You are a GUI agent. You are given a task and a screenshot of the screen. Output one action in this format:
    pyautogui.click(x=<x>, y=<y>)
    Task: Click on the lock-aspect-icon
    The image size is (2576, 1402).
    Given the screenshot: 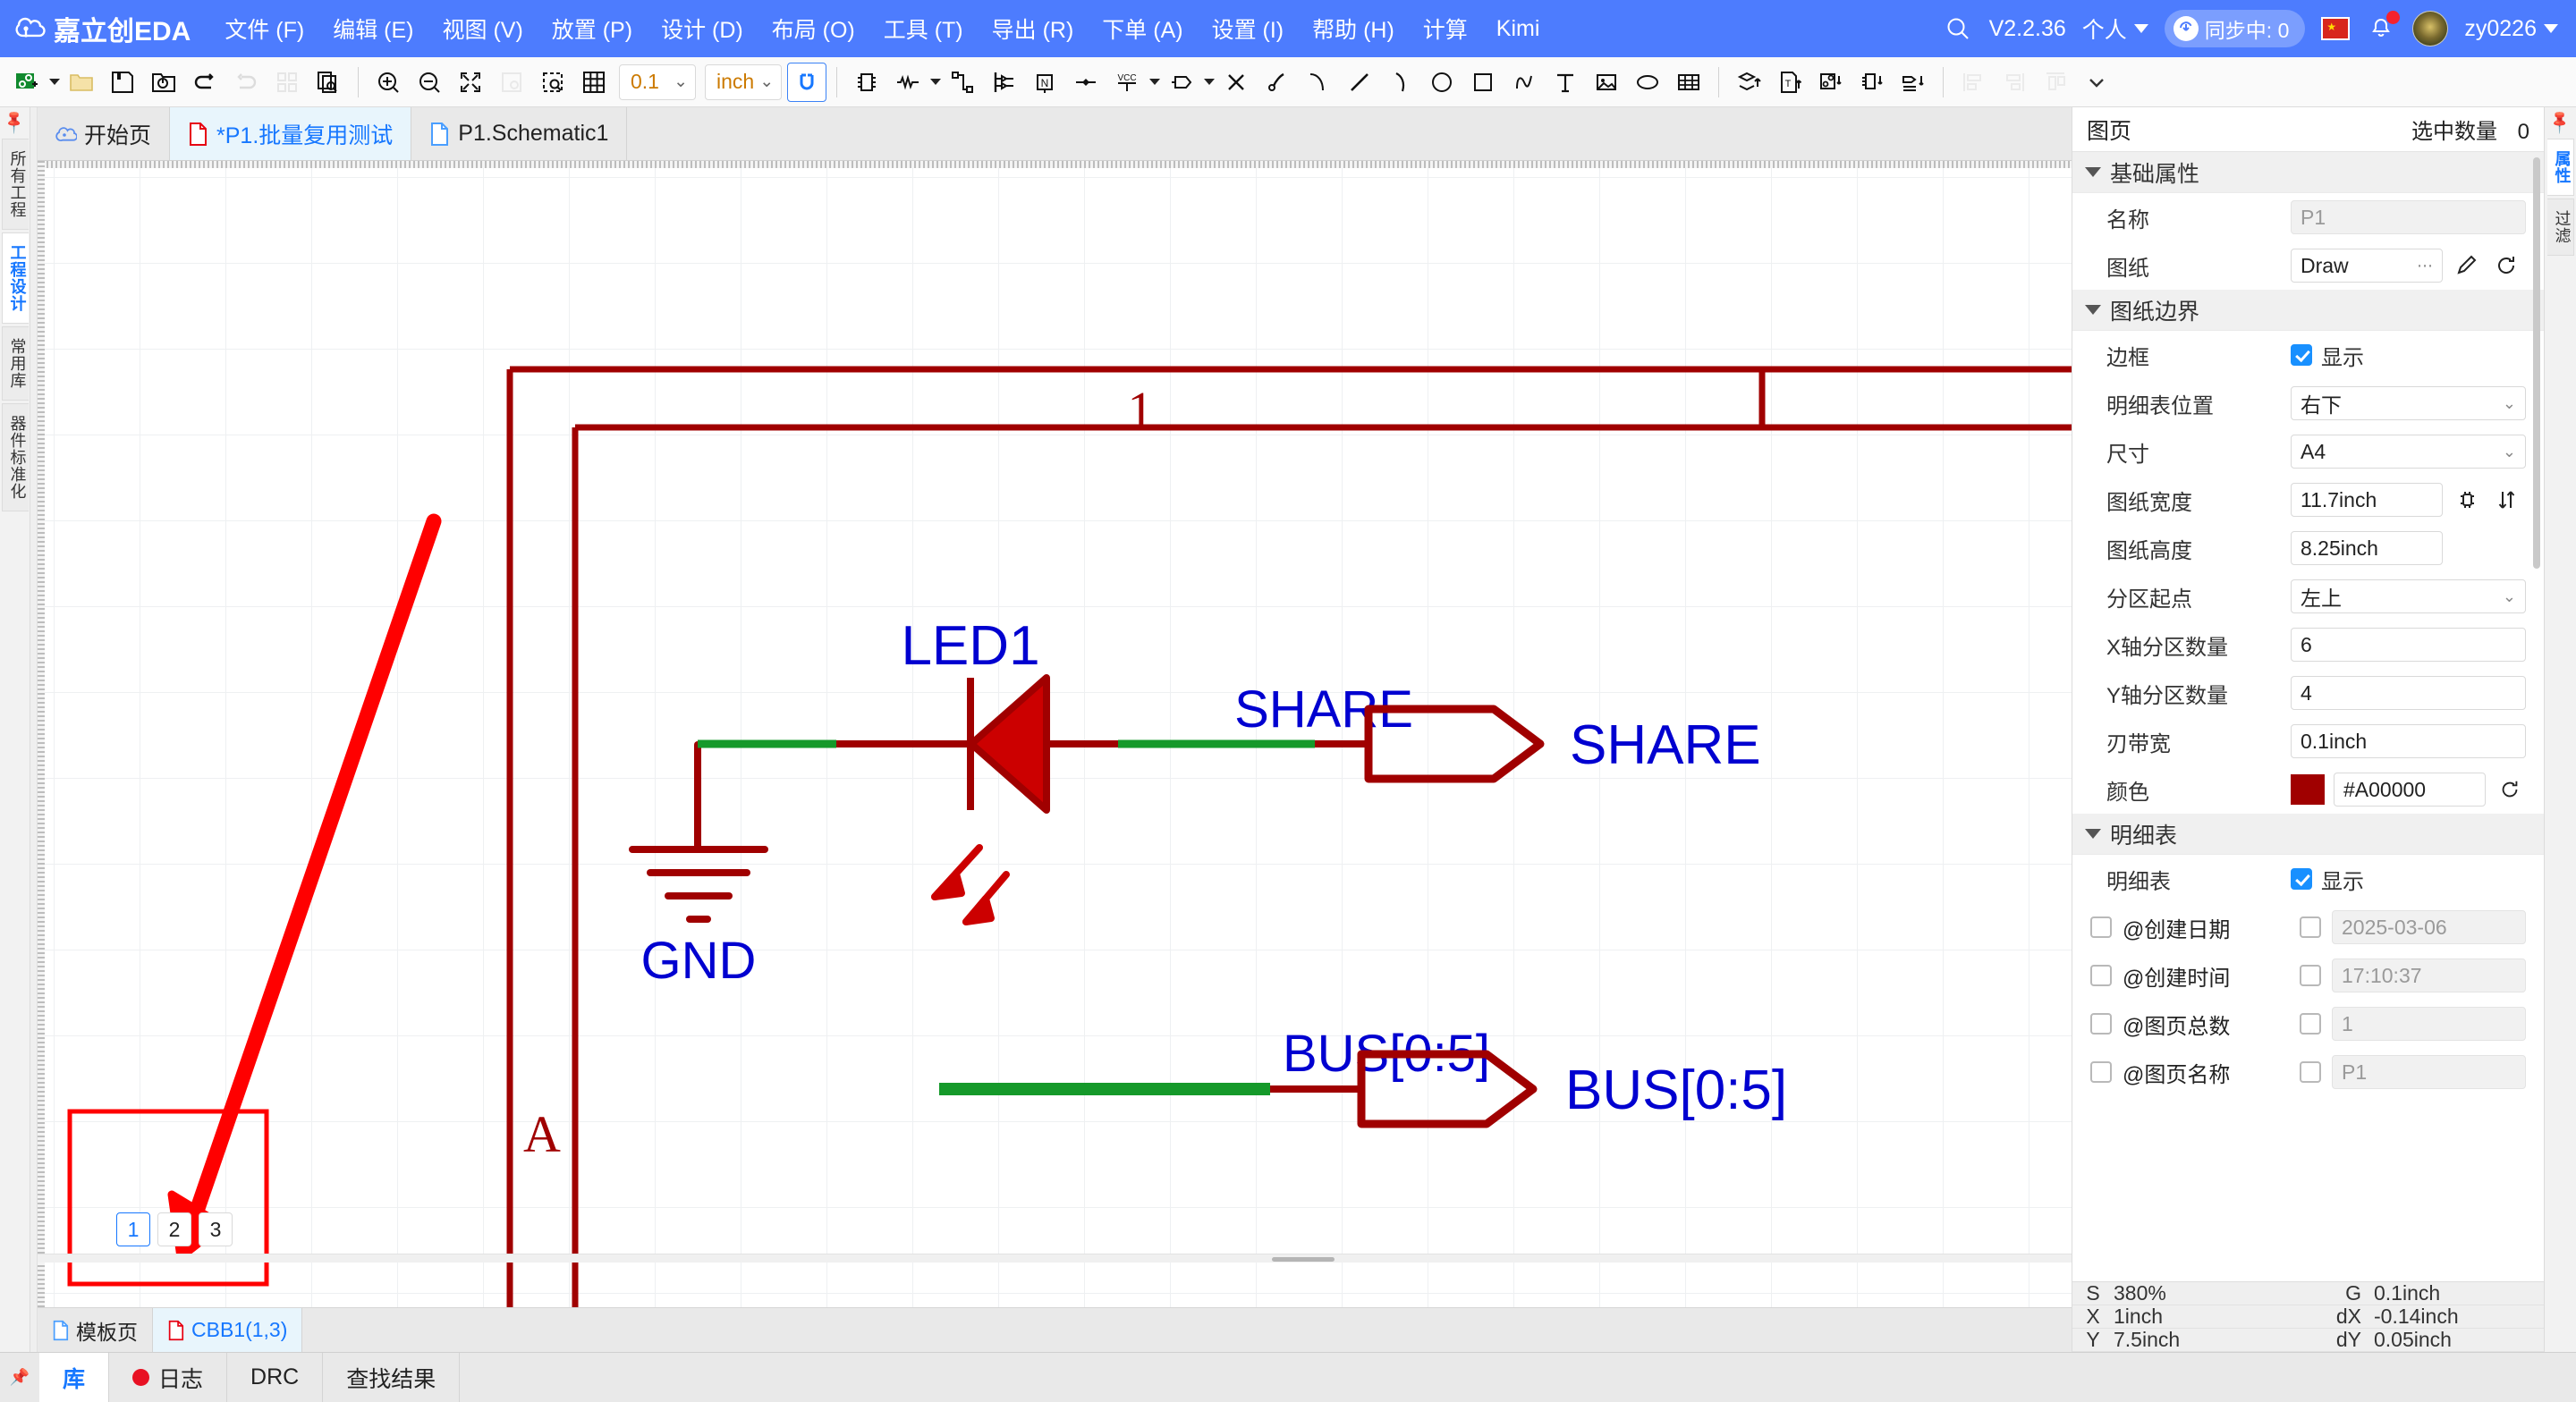 What is the action you would take?
    pyautogui.click(x=2467, y=500)
    